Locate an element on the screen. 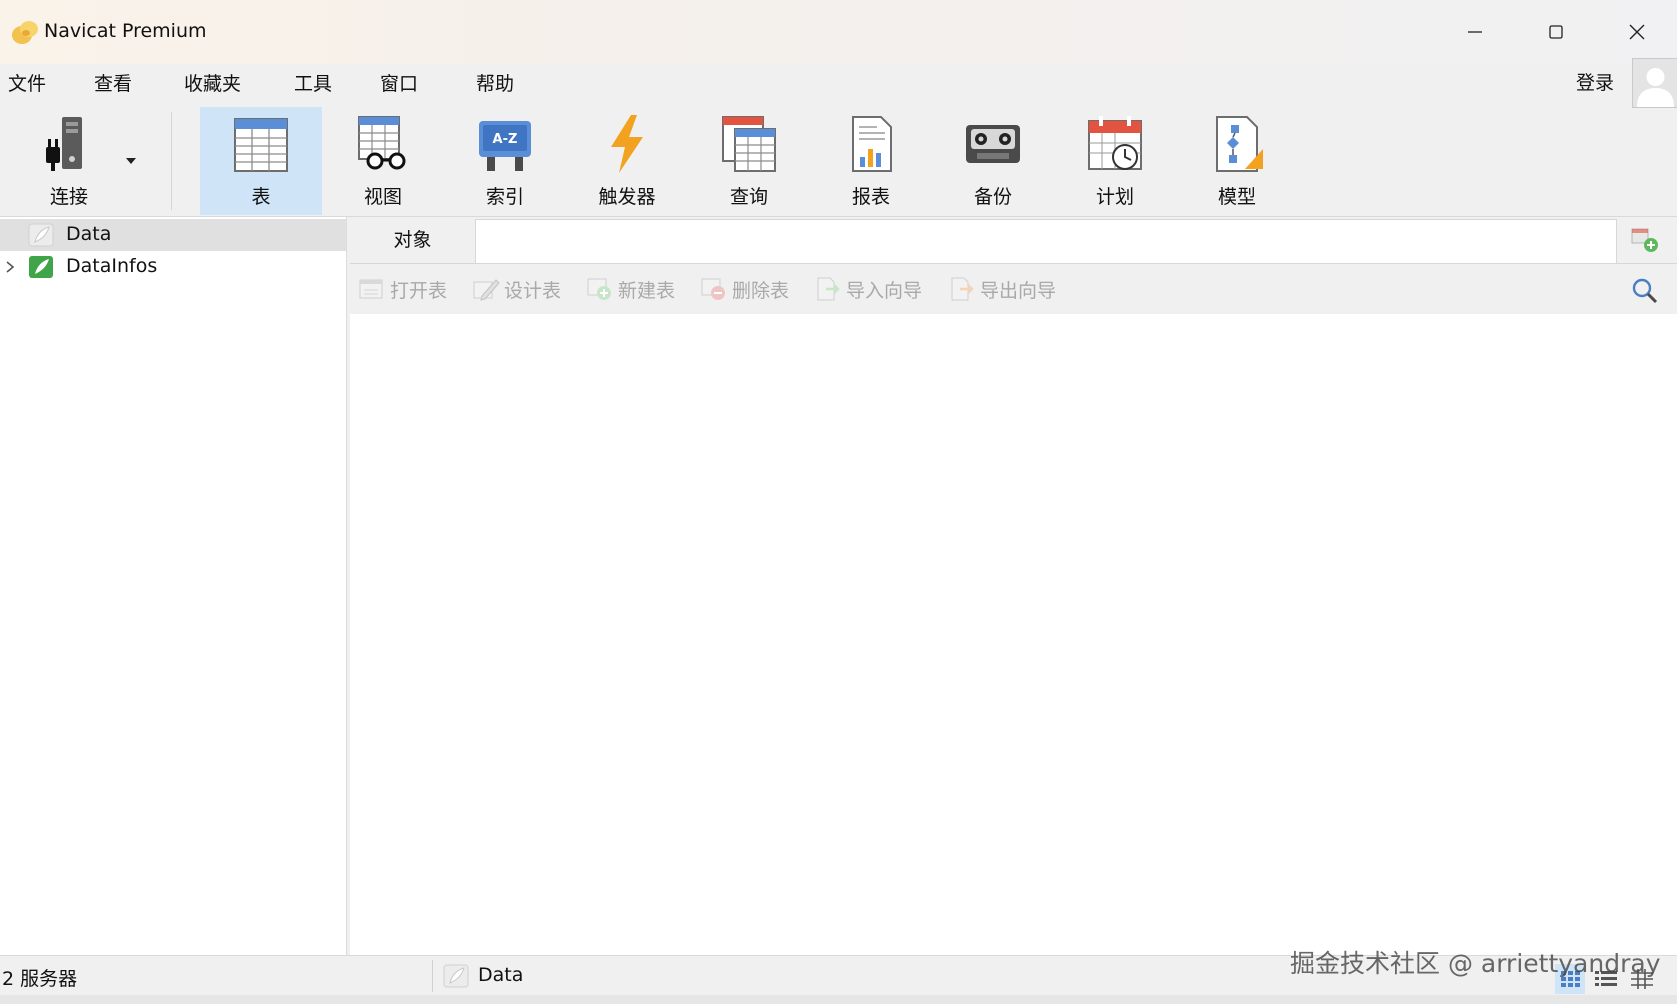 The width and height of the screenshot is (1677, 1004). export-wizard-button: 导出向导 is located at coordinates (1002, 289).